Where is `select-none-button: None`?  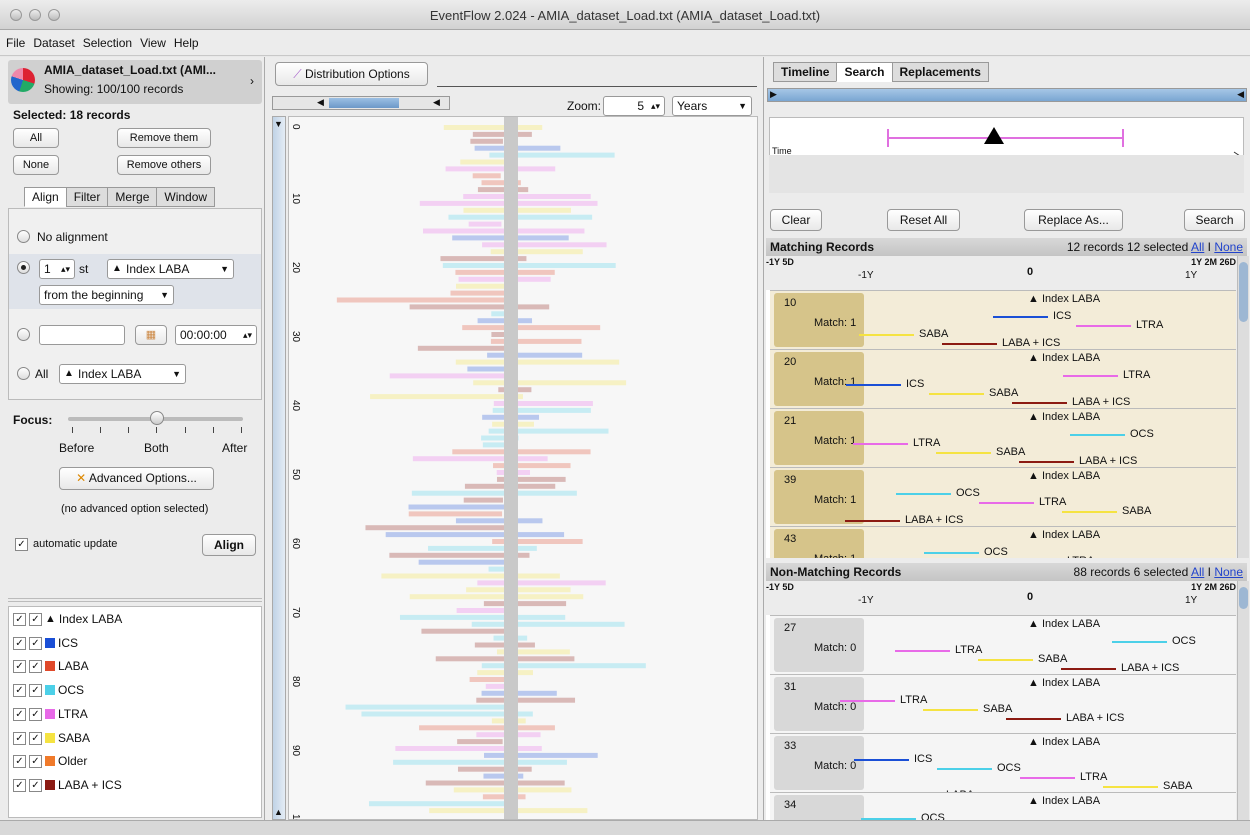 select-none-button: None is located at coordinates (36, 165).